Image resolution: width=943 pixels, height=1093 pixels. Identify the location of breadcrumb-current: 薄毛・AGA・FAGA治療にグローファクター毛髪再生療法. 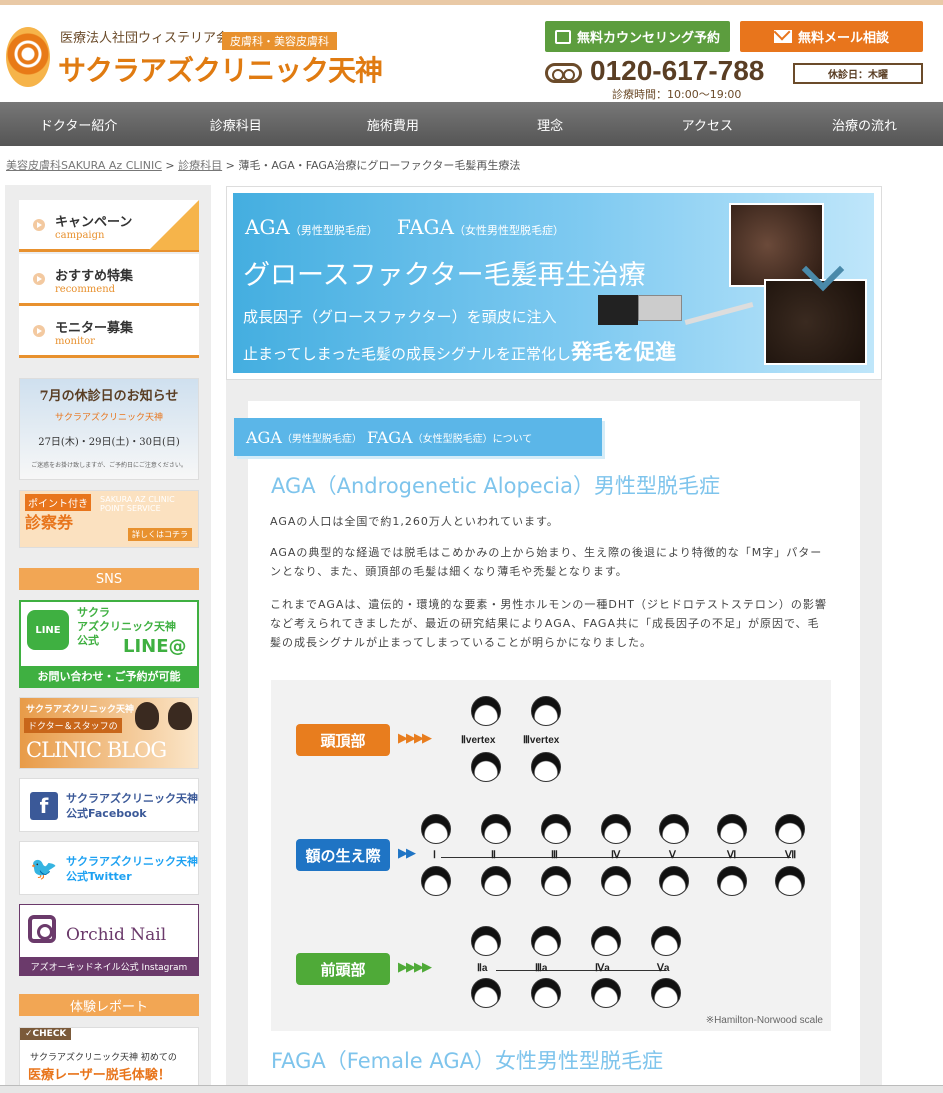
(379, 165).